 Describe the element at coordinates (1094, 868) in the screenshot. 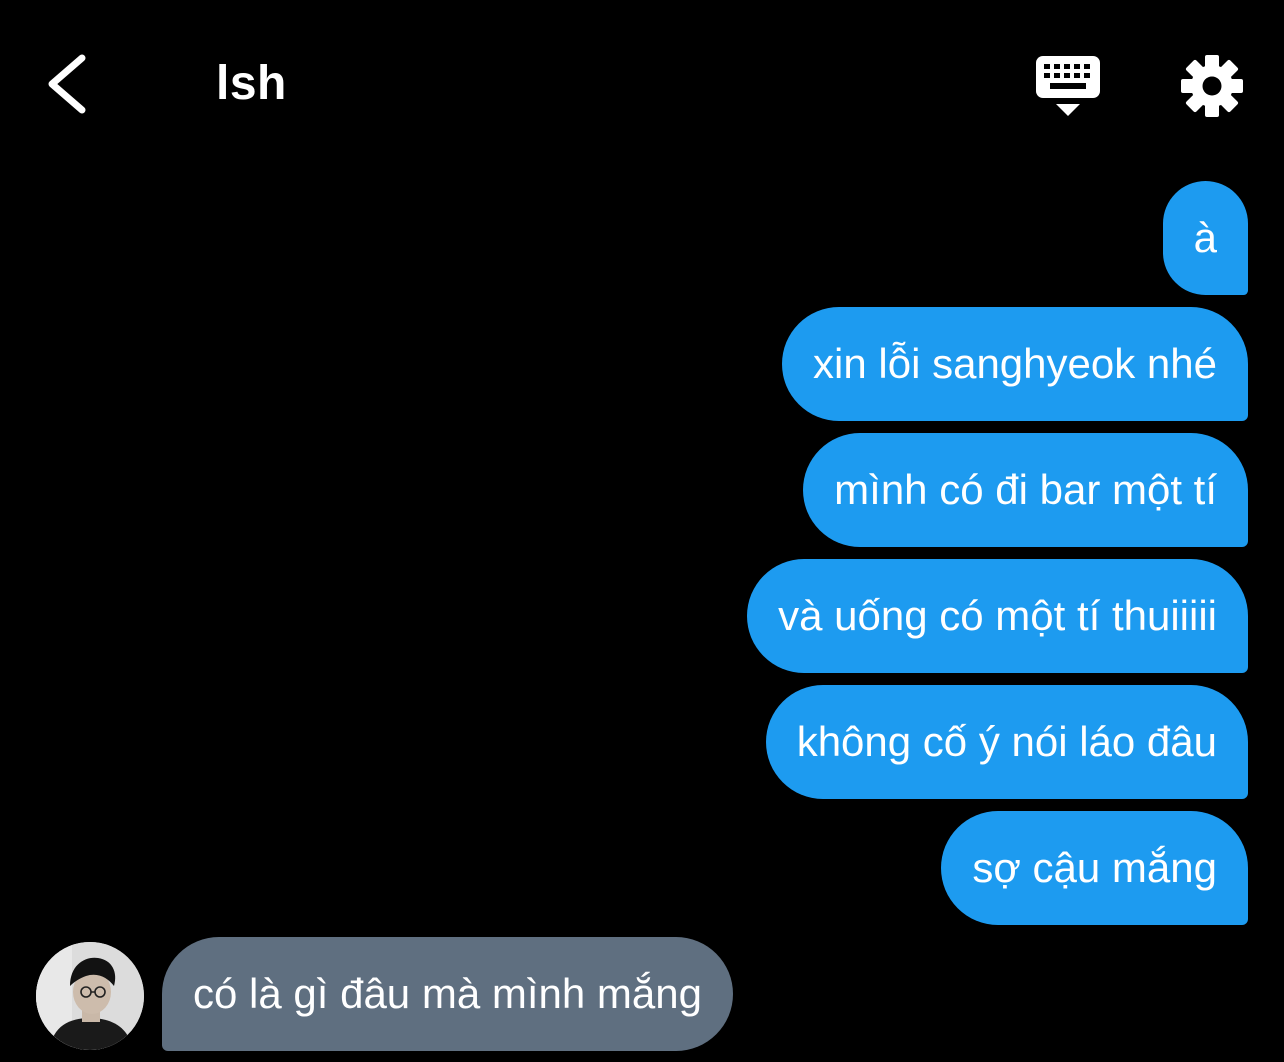

I see `sent-message: sợ cậu mắng` at that location.